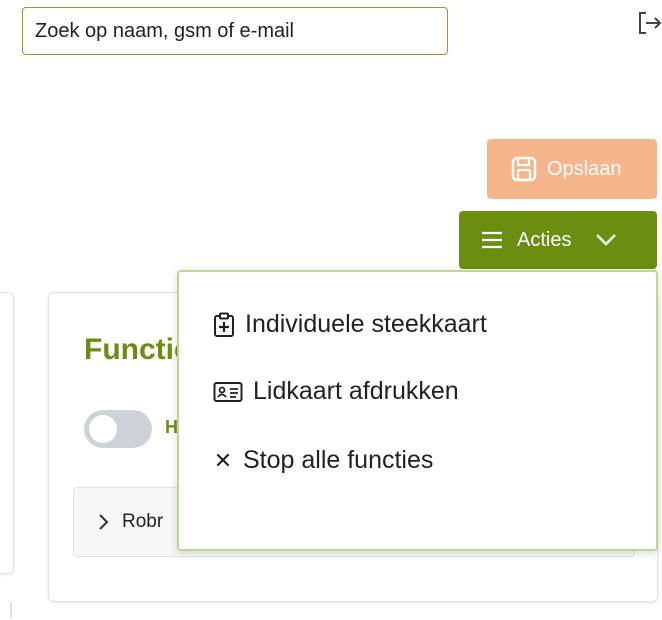 The image size is (662, 620). I want to click on logout-icon, so click(649, 23).